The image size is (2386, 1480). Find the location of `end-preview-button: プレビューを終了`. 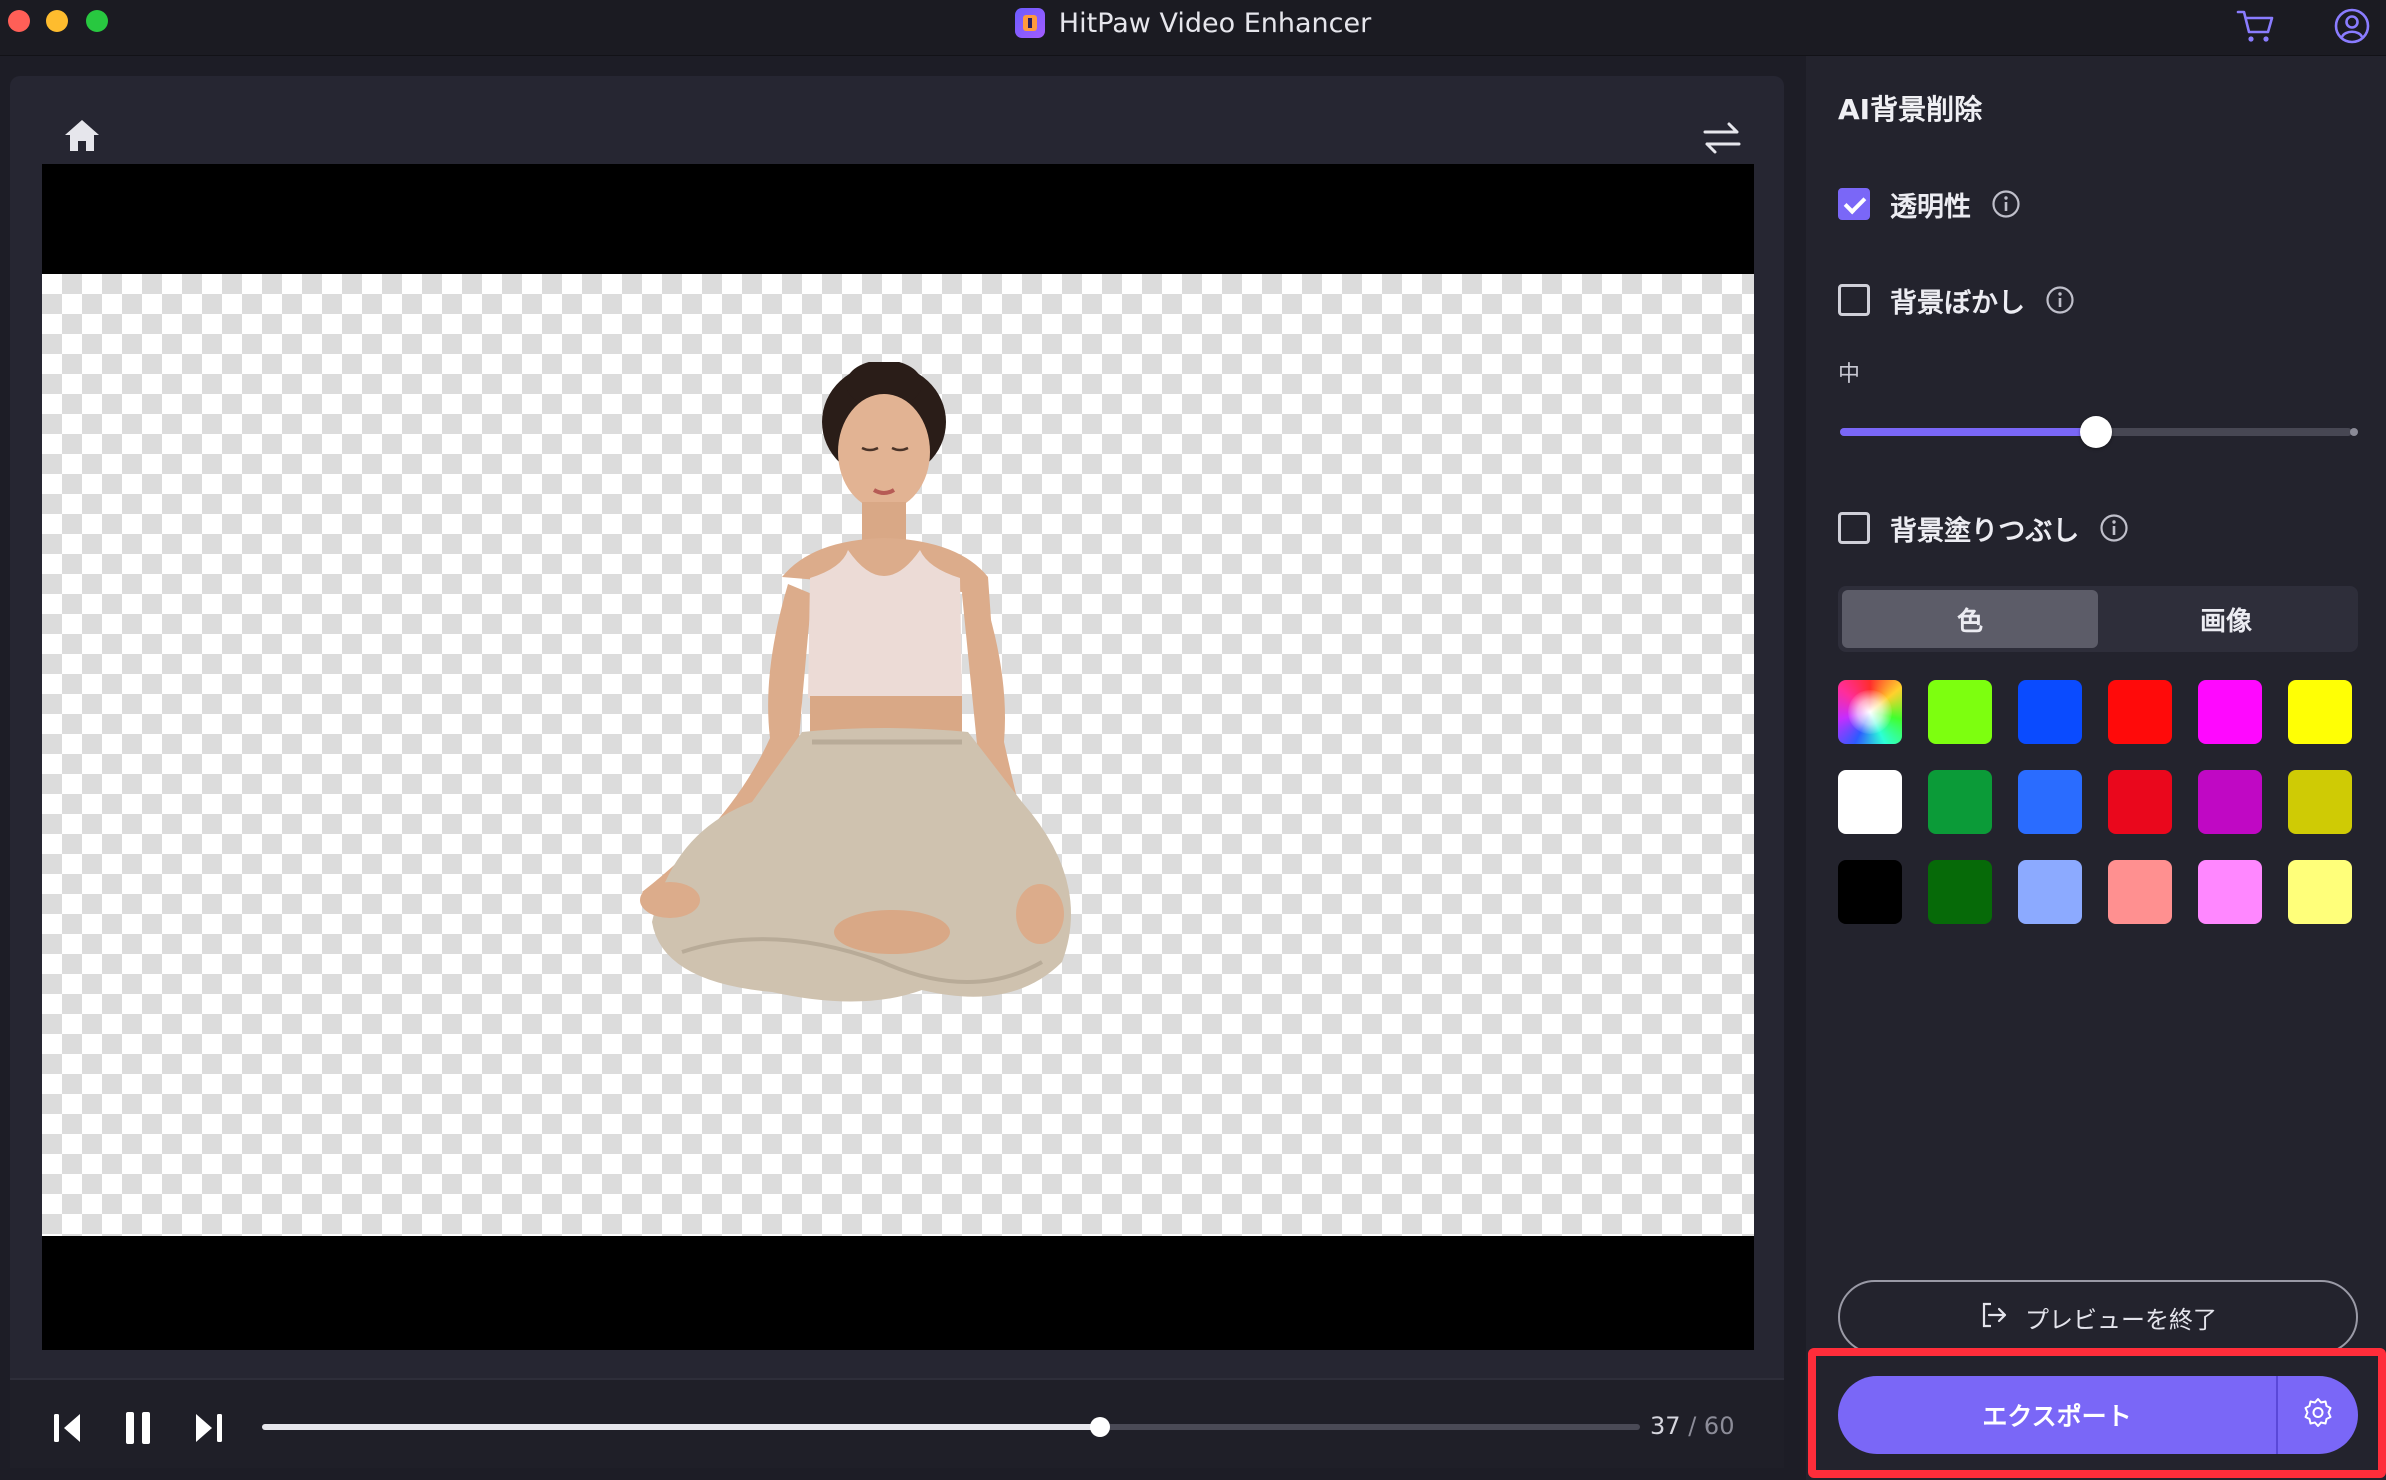

end-preview-button: プレビューを終了 is located at coordinates (2098, 1317).